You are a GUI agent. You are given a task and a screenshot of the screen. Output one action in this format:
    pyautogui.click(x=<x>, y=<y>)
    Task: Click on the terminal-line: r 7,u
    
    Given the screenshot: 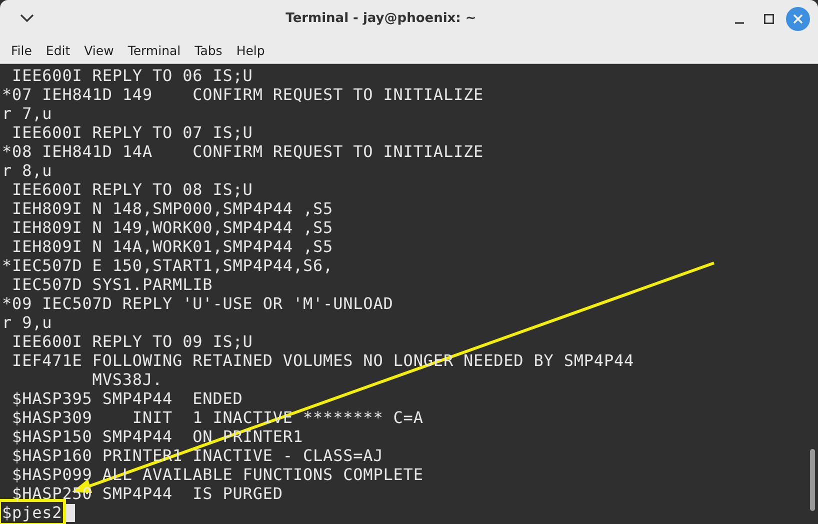 What is the action you would take?
    pyautogui.click(x=28, y=113)
    